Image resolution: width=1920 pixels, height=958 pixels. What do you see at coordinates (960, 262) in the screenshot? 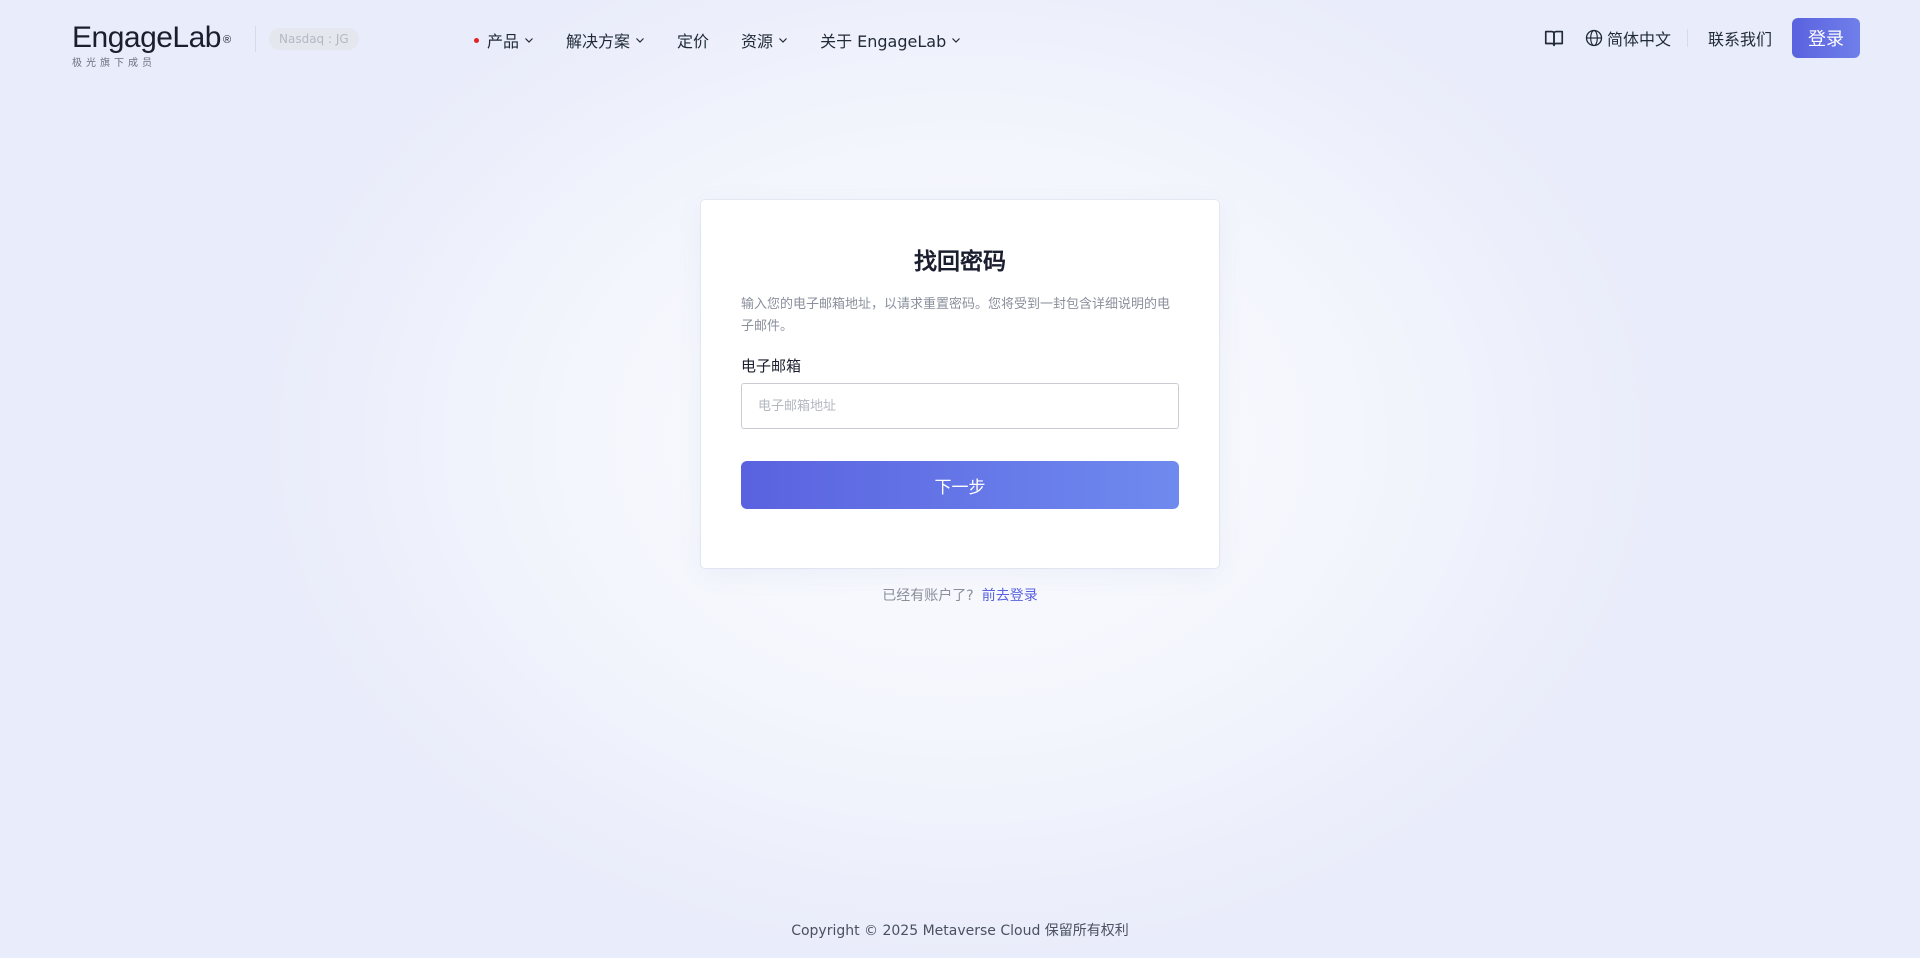
I see `page-title: 找回密码` at bounding box center [960, 262].